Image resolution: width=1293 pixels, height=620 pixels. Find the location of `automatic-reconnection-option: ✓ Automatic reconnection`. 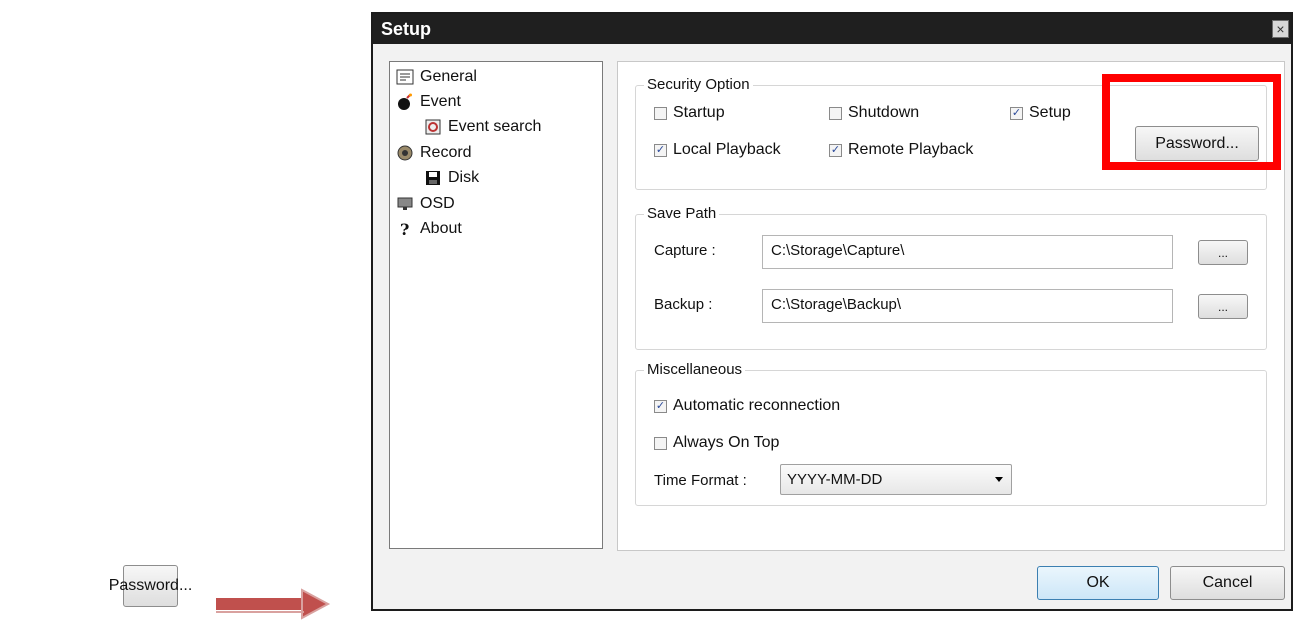

automatic-reconnection-option: ✓ Automatic reconnection is located at coordinates (747, 406).